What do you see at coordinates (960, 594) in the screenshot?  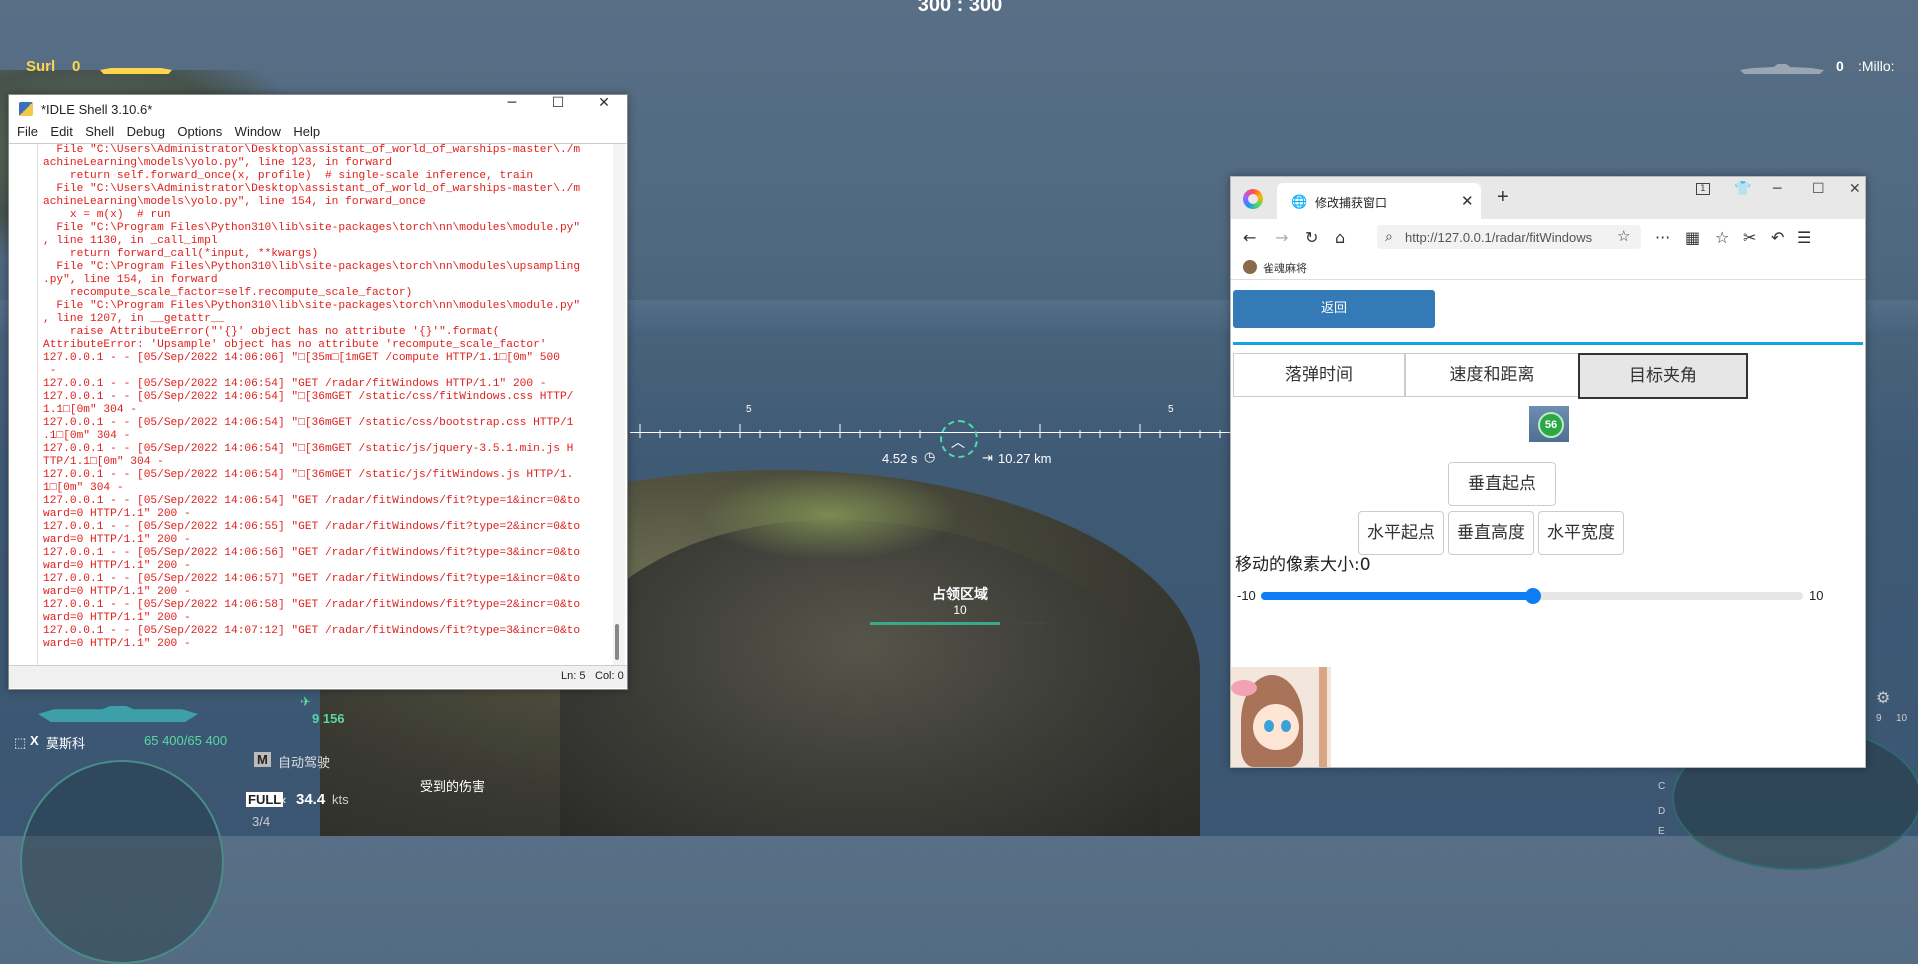 I see `capture-zone-title: 占领区域` at bounding box center [960, 594].